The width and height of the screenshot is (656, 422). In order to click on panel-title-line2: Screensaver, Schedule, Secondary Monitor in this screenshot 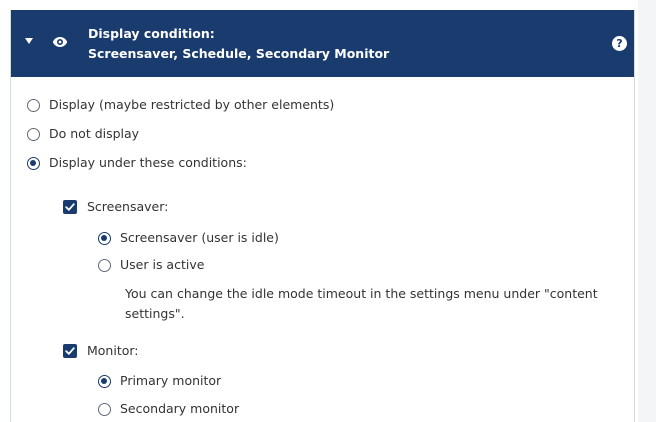, I will do `click(239, 53)`.